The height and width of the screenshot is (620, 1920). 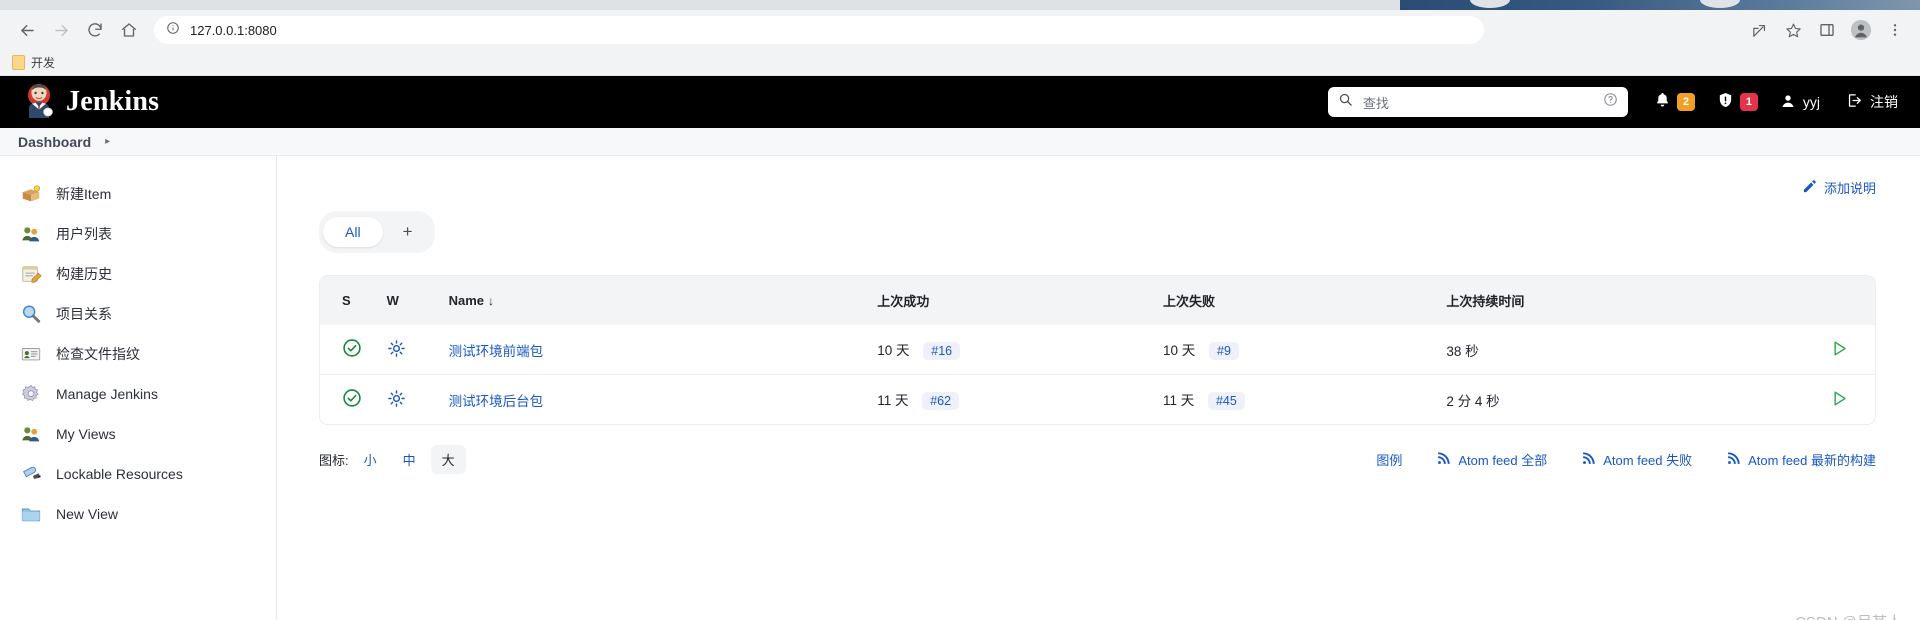 What do you see at coordinates (31, 394) in the screenshot?
I see `gear-icon` at bounding box center [31, 394].